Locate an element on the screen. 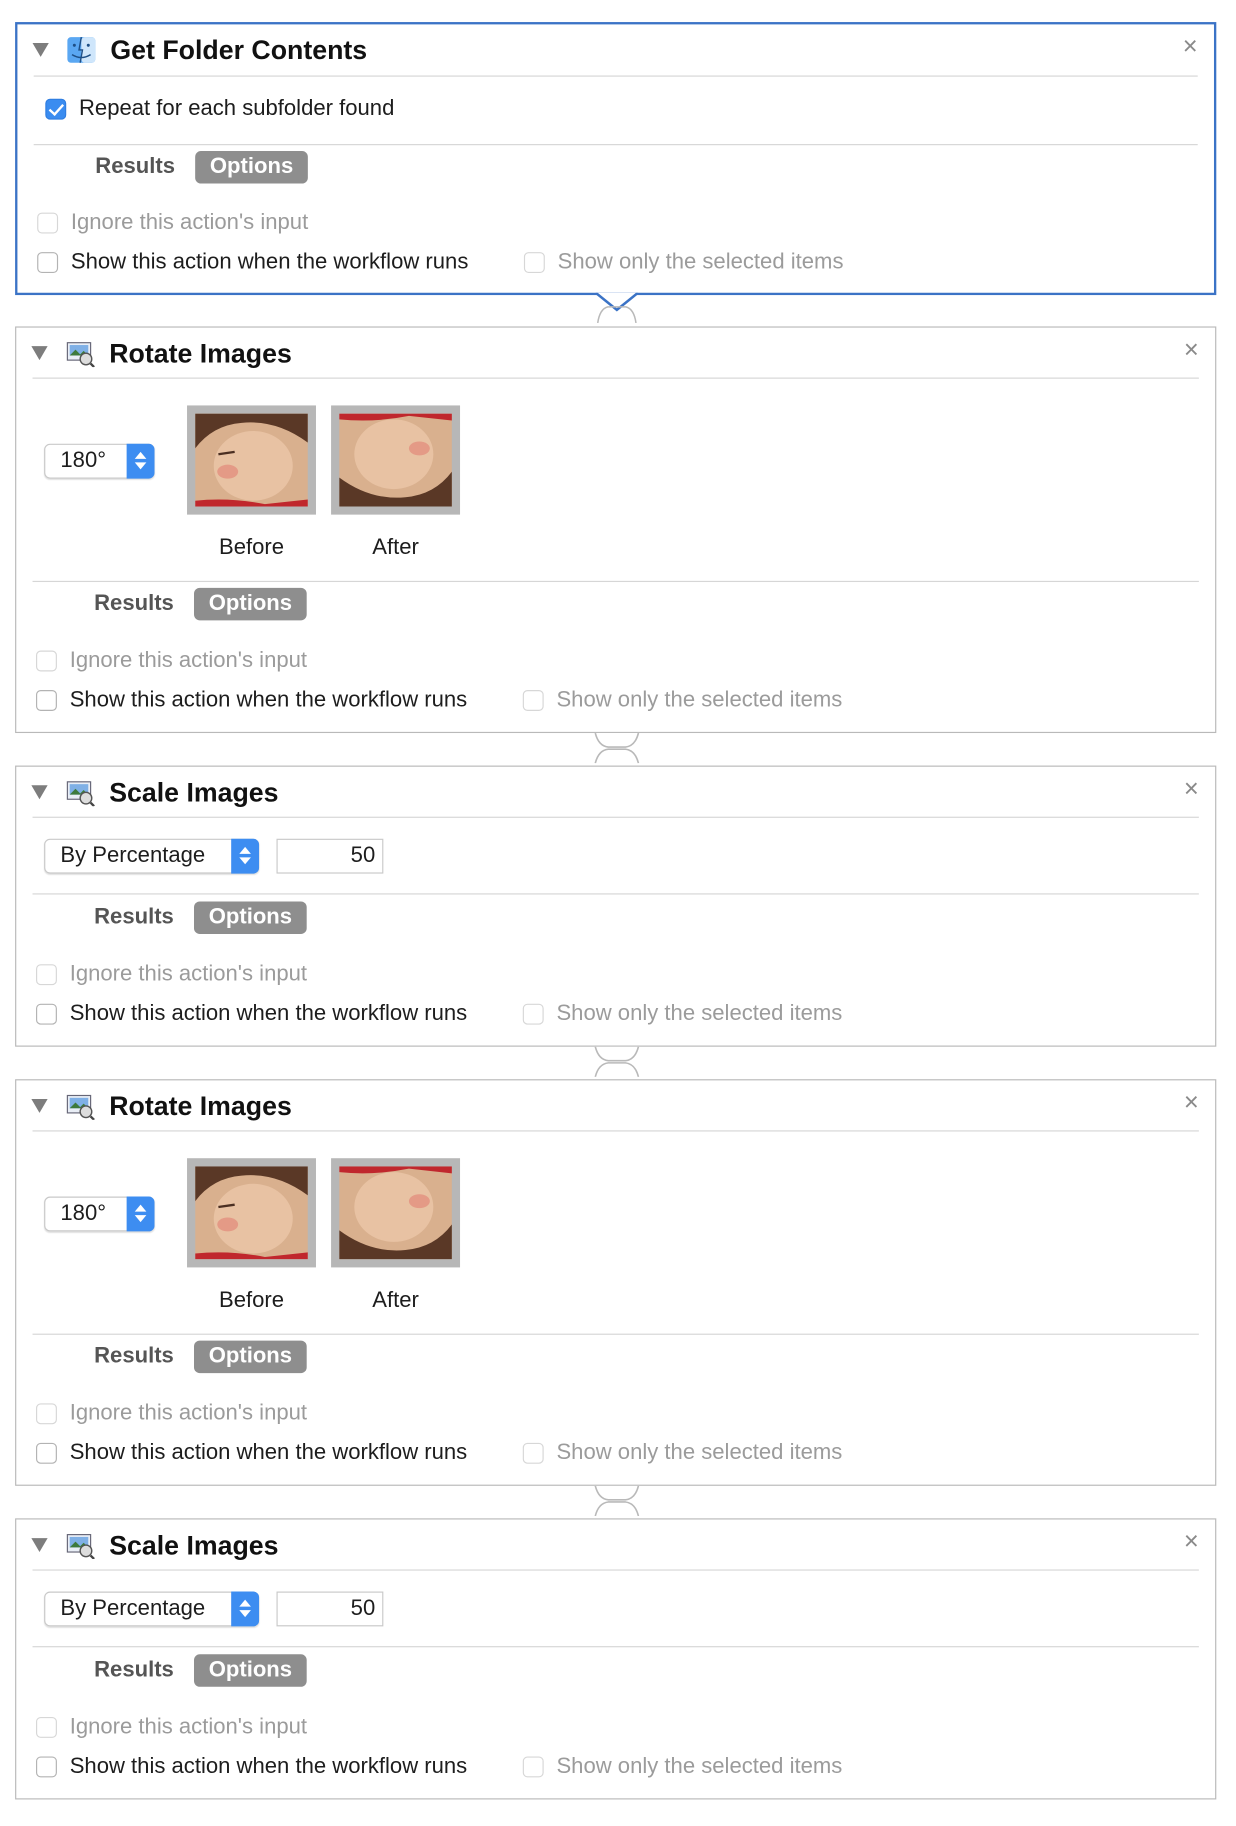 This screenshot has height=1826, width=1236. repeat-option: Repeat for each subfolder found is located at coordinates (219, 109).